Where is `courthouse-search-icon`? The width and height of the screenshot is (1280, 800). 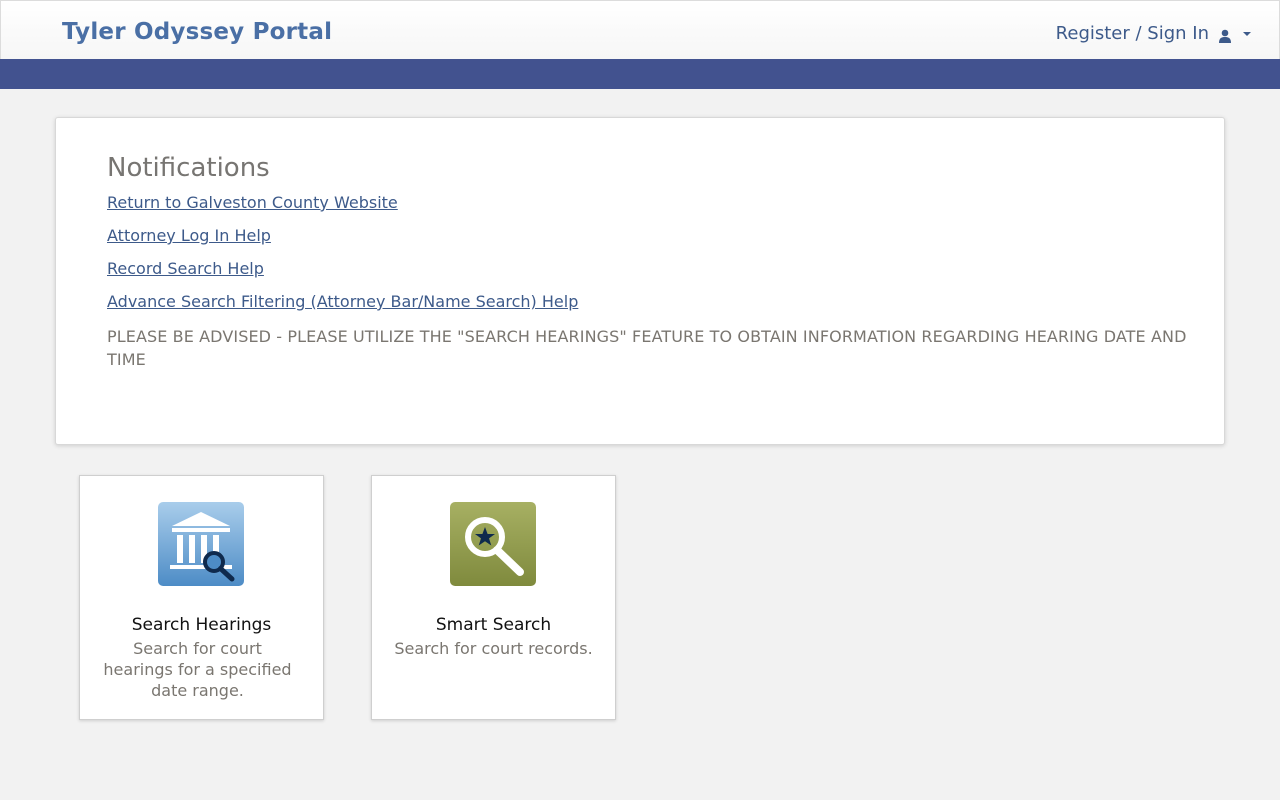 courthouse-search-icon is located at coordinates (201, 544).